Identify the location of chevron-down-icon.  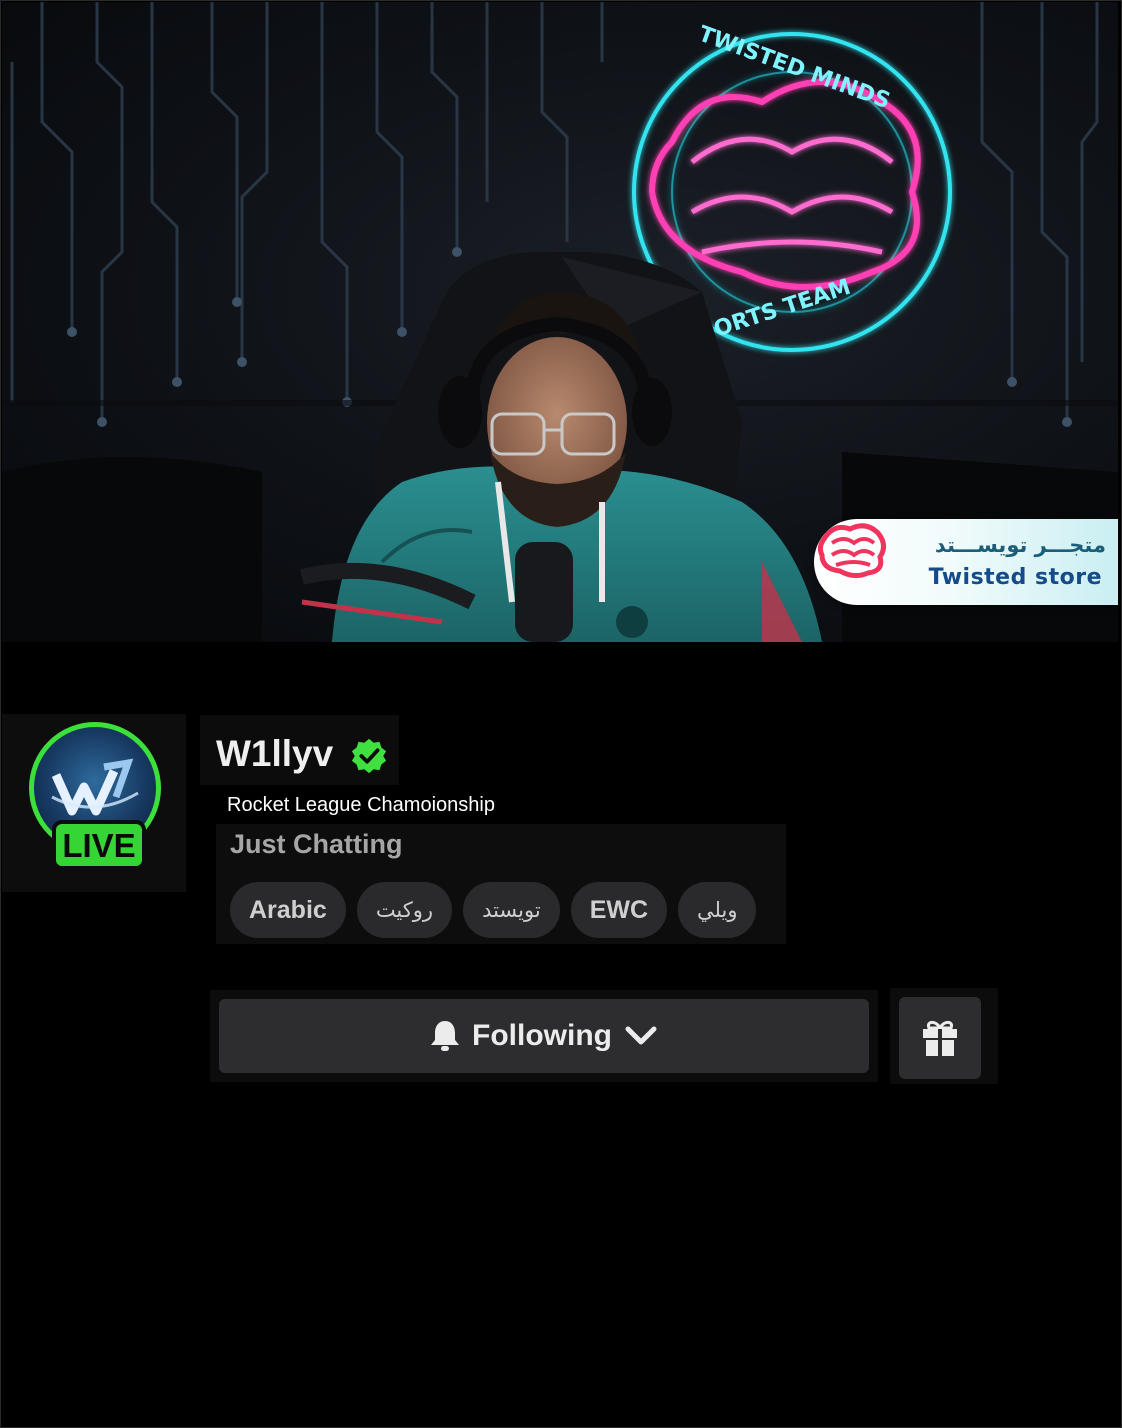
(641, 1035).